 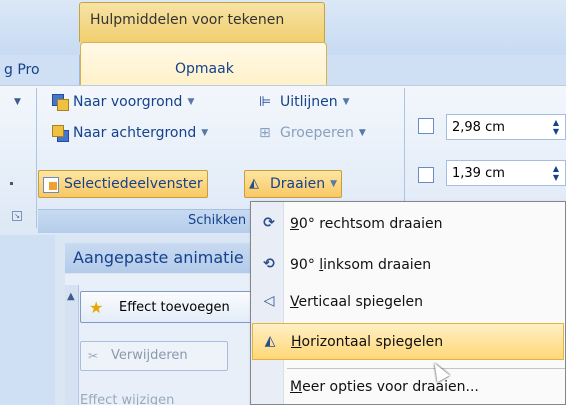 What do you see at coordinates (294, 224) in the screenshot?
I see `access-key: 9` at bounding box center [294, 224].